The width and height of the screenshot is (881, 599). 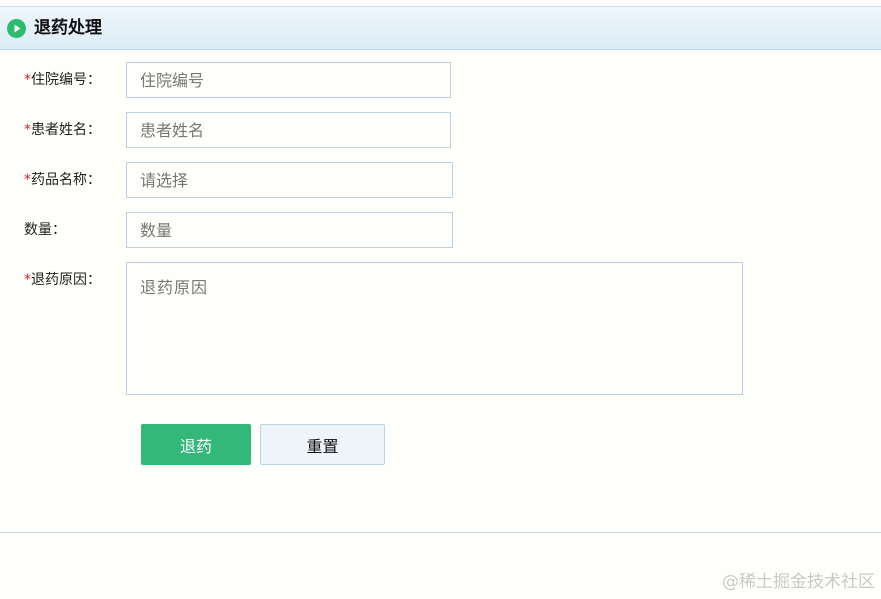 I want to click on play-circle-icon, so click(x=16, y=28).